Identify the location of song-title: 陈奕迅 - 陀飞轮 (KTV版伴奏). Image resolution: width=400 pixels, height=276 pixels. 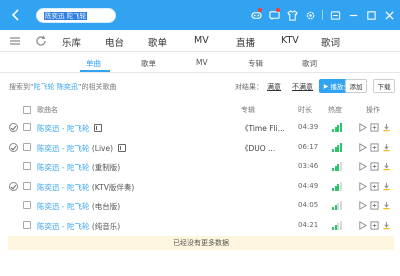
(85, 187).